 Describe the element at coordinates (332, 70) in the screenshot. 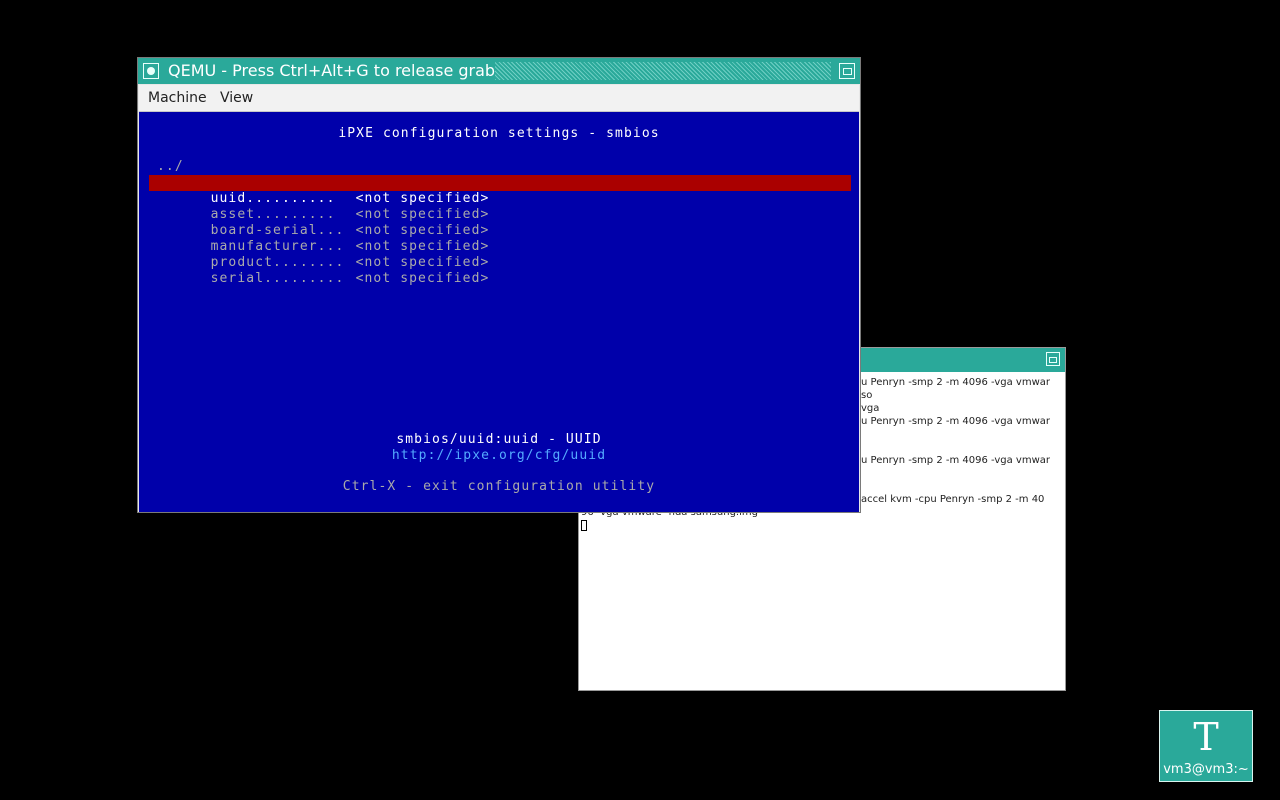

I see `window-title: QEMU - Press Ctrl+Alt+G to release grab` at that location.